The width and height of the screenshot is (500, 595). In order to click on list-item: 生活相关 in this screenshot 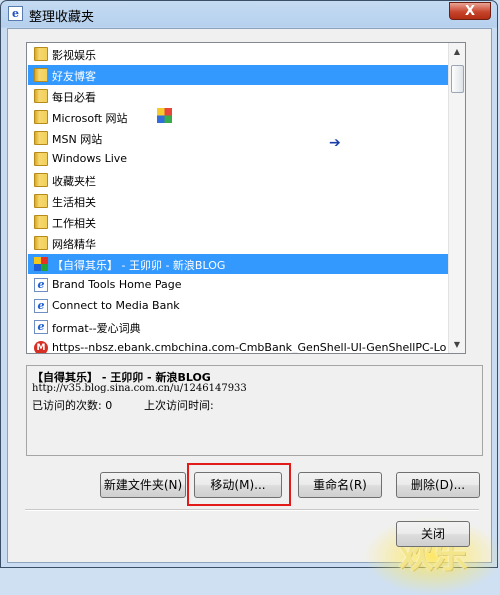, I will do `click(238, 201)`.